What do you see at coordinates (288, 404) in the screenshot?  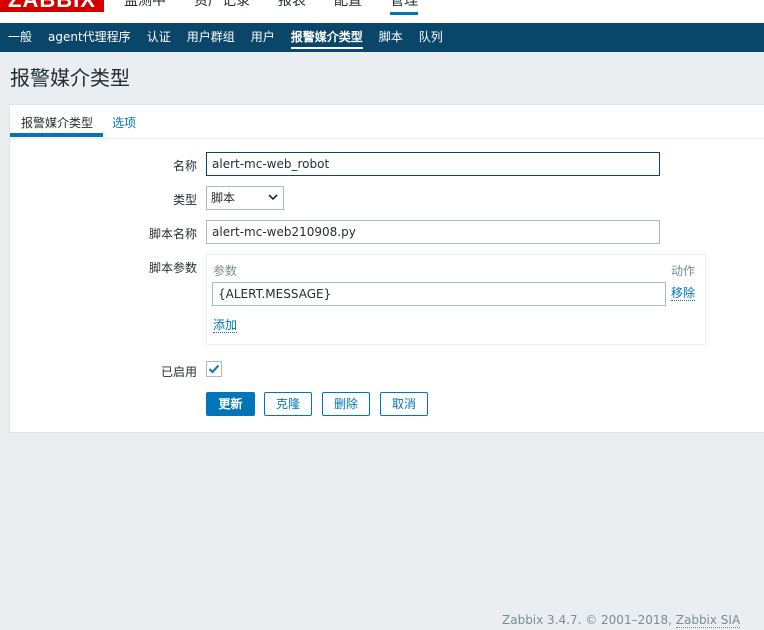 I see `clone-button: 克隆` at bounding box center [288, 404].